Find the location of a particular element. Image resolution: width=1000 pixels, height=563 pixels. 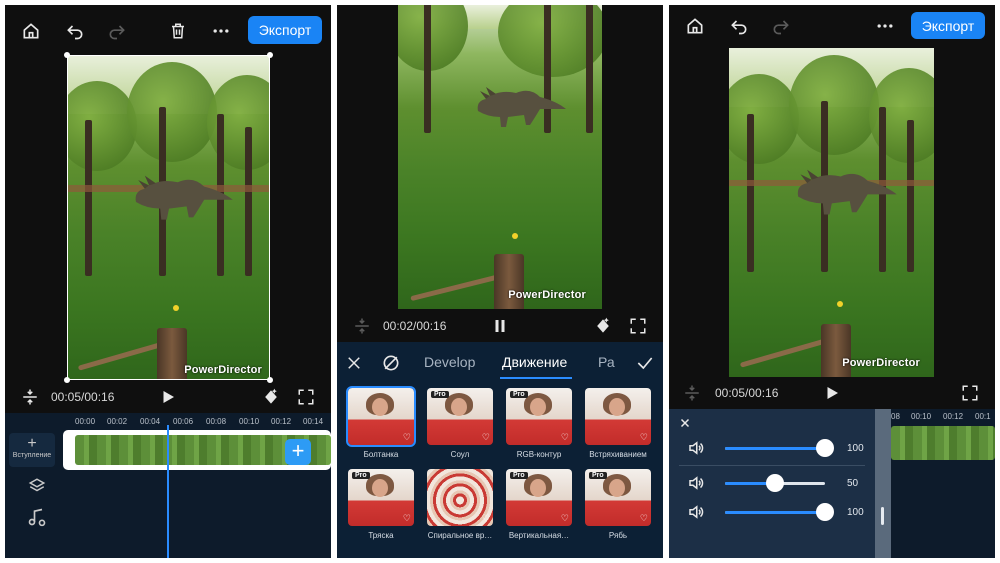

effect-label: Встряхиванием is located at coordinates (618, 454).